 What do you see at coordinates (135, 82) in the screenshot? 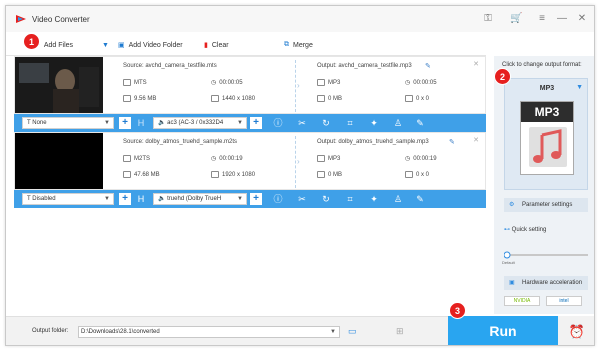
I see `source-format: MTS` at bounding box center [135, 82].